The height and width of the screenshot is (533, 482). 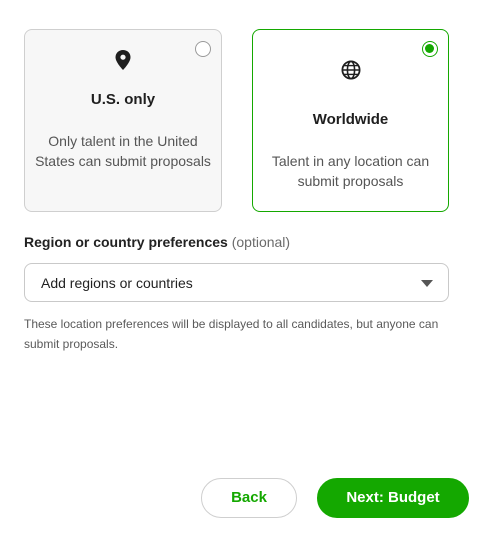 What do you see at coordinates (350, 70) in the screenshot?
I see `globe-icon` at bounding box center [350, 70].